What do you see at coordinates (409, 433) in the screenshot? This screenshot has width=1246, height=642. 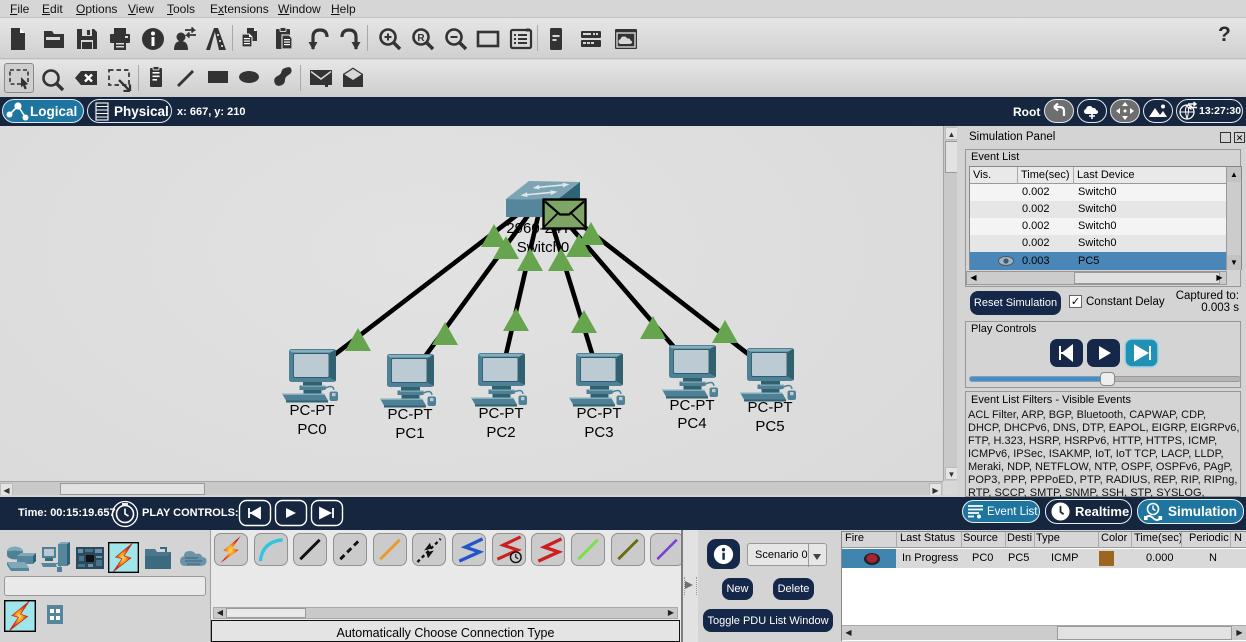 I see `svg-text: PC1` at bounding box center [409, 433].